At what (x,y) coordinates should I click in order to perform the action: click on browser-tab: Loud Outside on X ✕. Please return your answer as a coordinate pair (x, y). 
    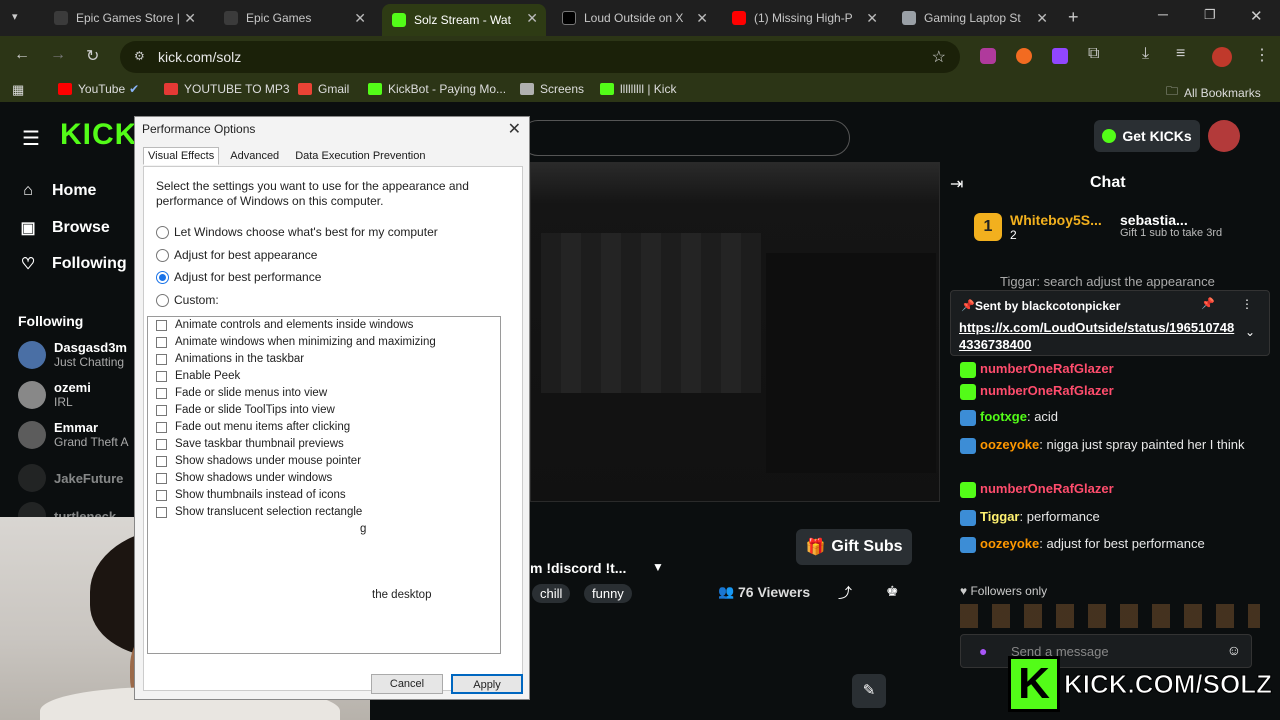
    Looking at the image, I should click on (634, 18).